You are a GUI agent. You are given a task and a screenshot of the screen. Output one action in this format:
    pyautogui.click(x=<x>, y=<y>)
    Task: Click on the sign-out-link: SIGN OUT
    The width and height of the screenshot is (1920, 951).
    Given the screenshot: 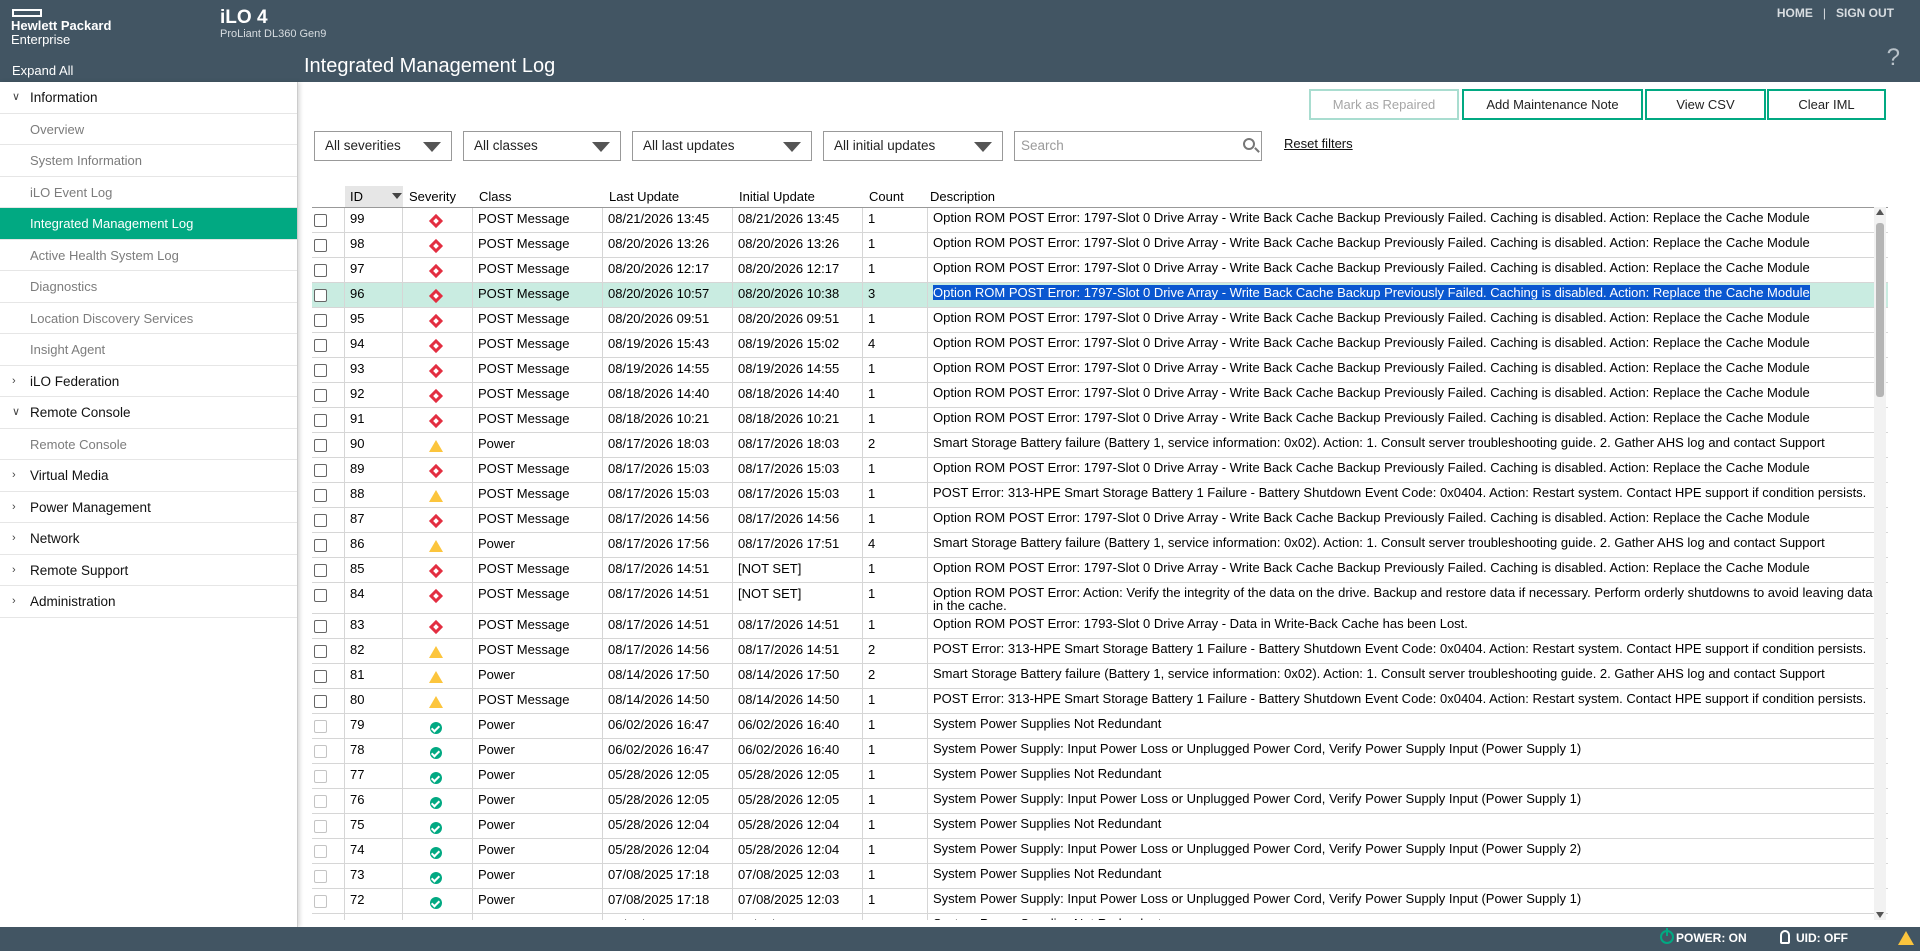 What is the action you would take?
    pyautogui.click(x=1865, y=13)
    